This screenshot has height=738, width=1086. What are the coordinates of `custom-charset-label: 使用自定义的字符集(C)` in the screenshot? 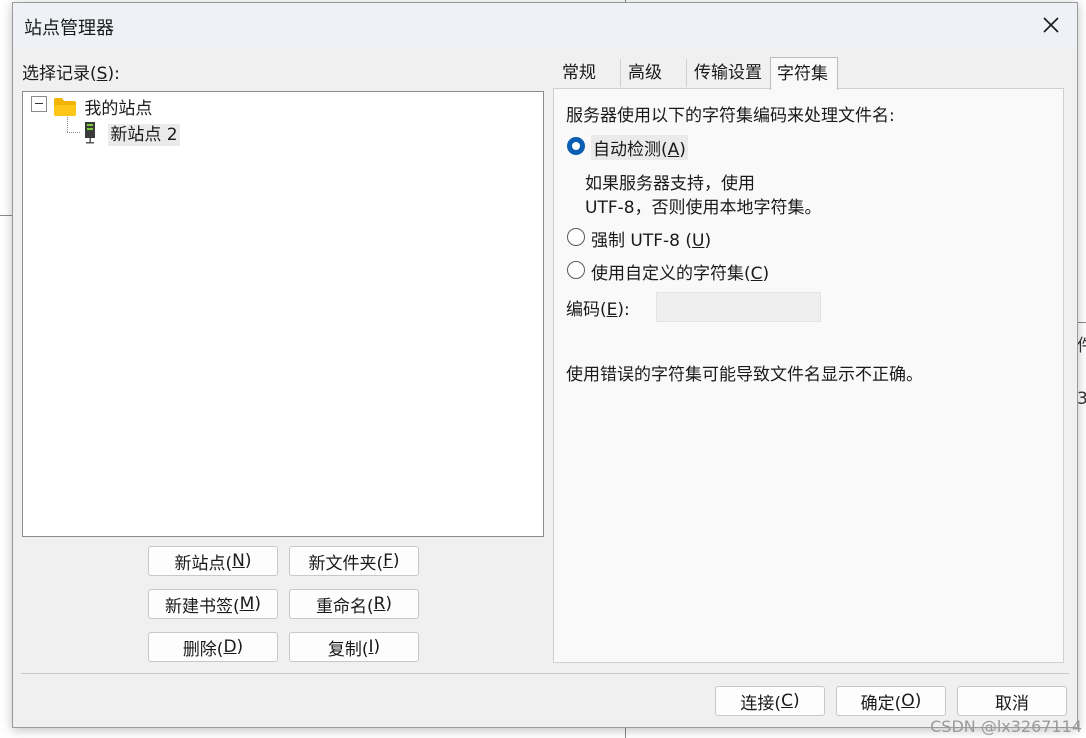 It's located at (680, 271).